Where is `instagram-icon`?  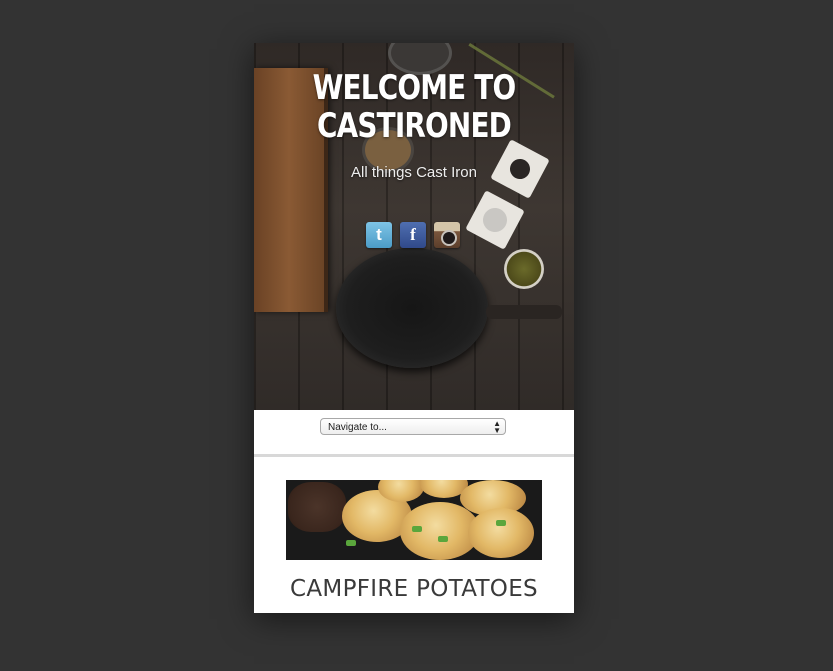
instagram-icon is located at coordinates (447, 235).